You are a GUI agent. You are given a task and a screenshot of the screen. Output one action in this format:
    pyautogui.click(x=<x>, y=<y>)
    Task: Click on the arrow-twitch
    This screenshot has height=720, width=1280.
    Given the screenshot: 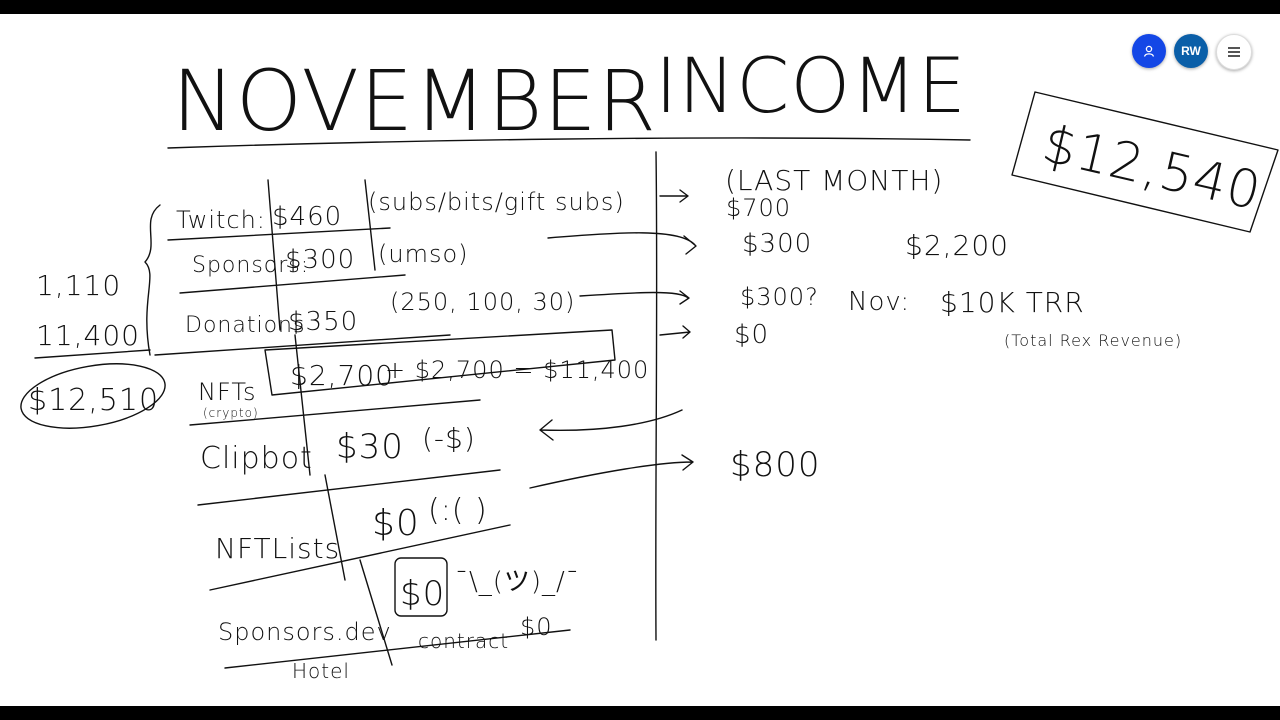 What is the action you would take?
    pyautogui.click(x=674, y=196)
    